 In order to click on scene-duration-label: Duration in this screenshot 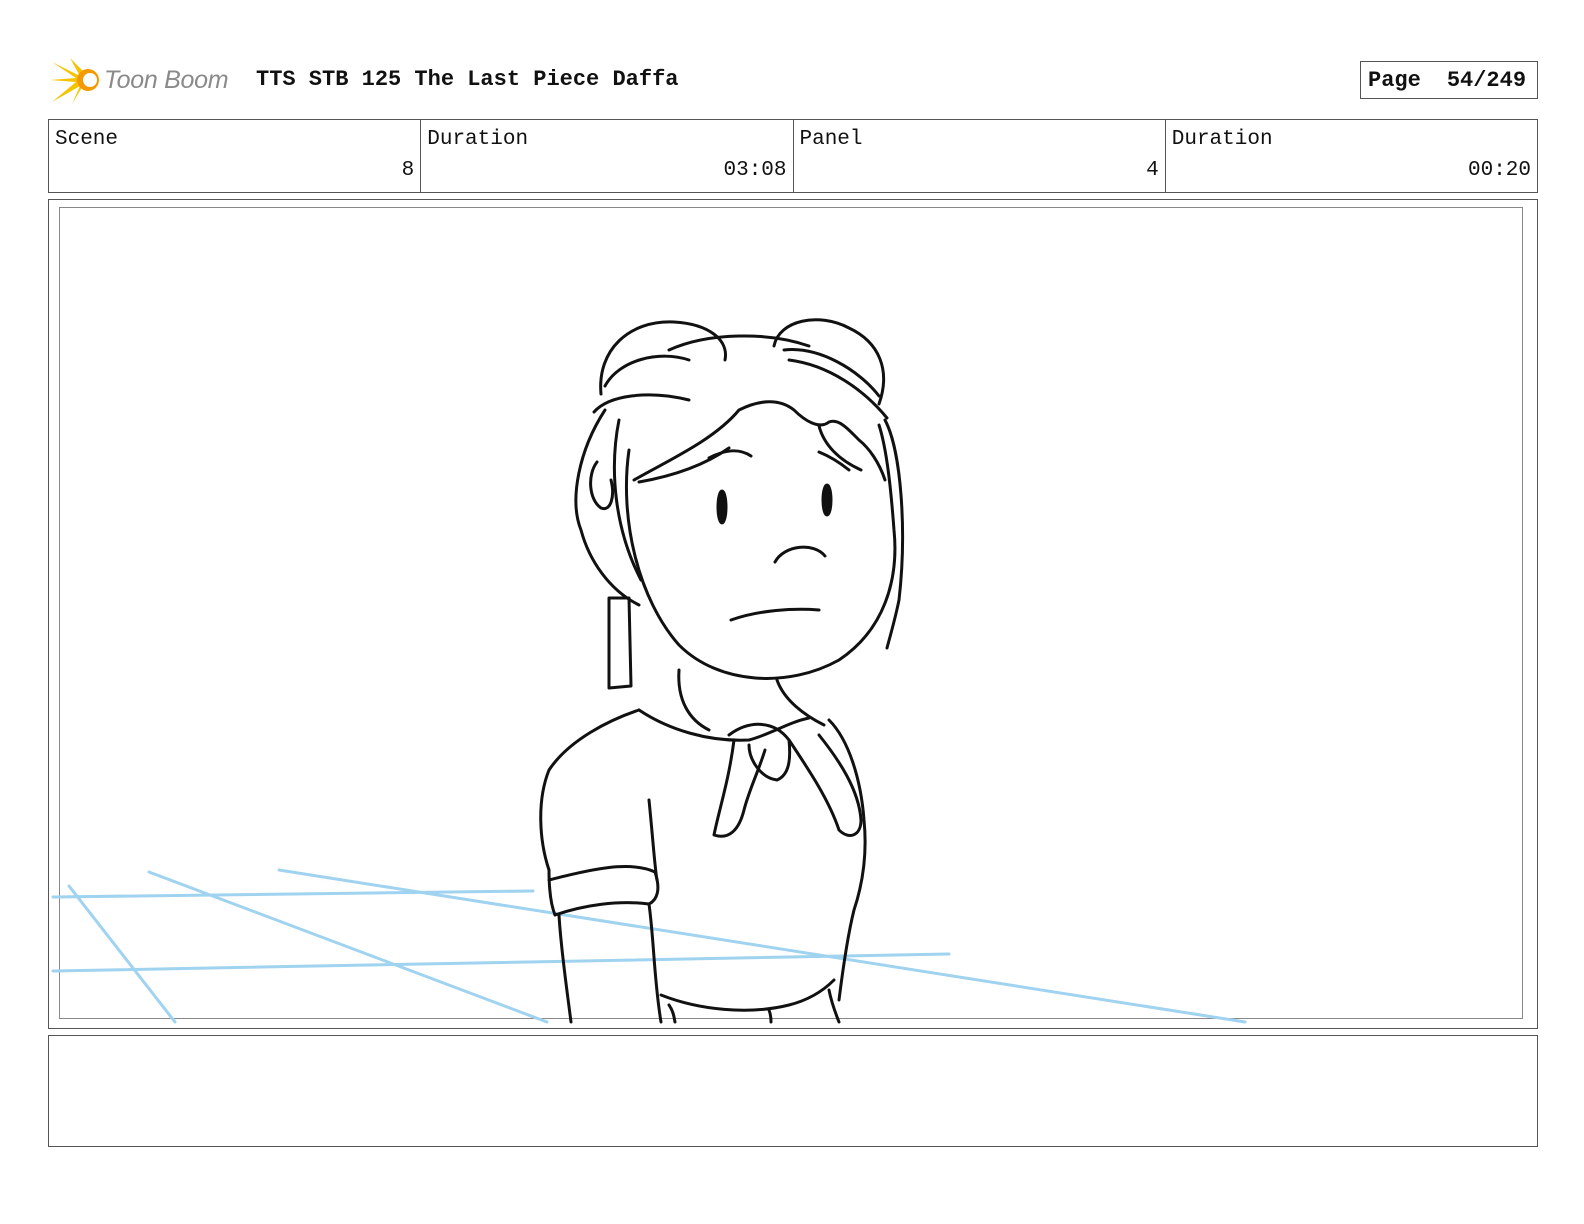, I will do `click(478, 139)`.